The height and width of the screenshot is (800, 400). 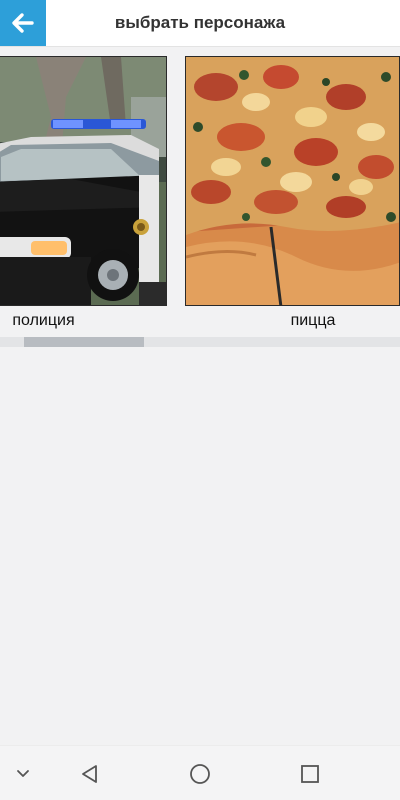 I want to click on character-label-pizza: пицца, so click(x=313, y=320).